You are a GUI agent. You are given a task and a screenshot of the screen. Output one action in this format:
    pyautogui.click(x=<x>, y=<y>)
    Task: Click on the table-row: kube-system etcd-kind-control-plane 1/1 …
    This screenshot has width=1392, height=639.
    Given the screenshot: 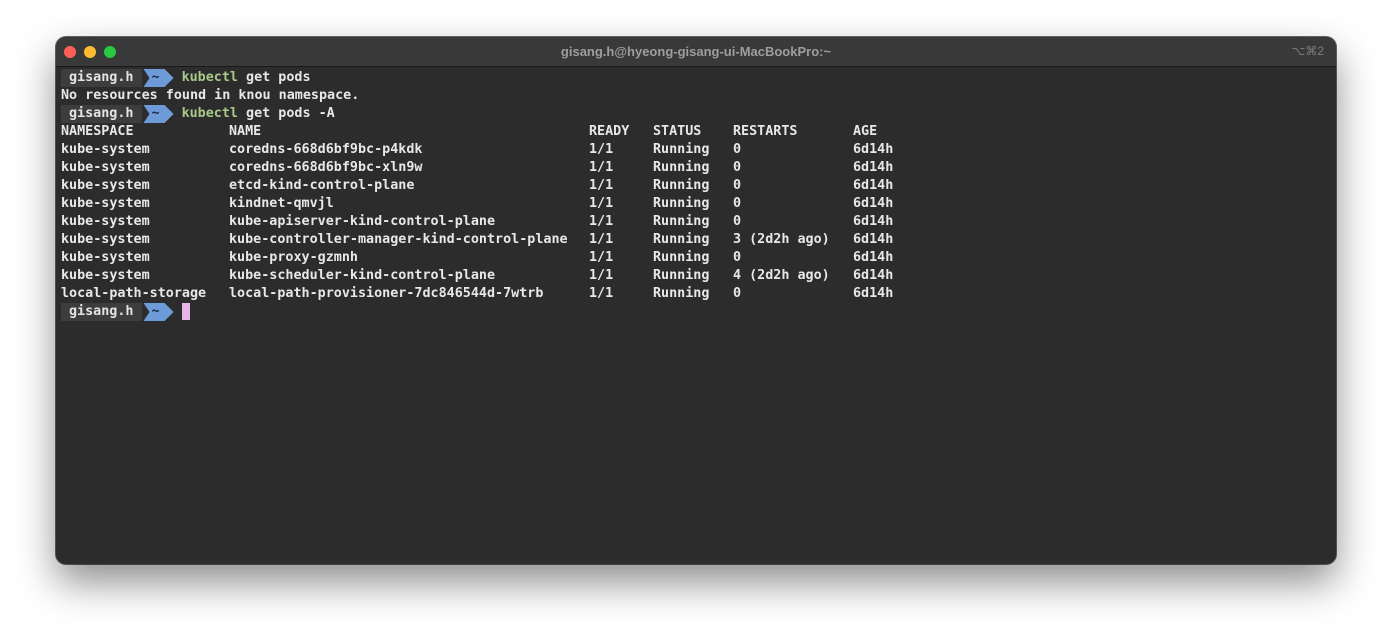 What is the action you would take?
    pyautogui.click(x=696, y=186)
    